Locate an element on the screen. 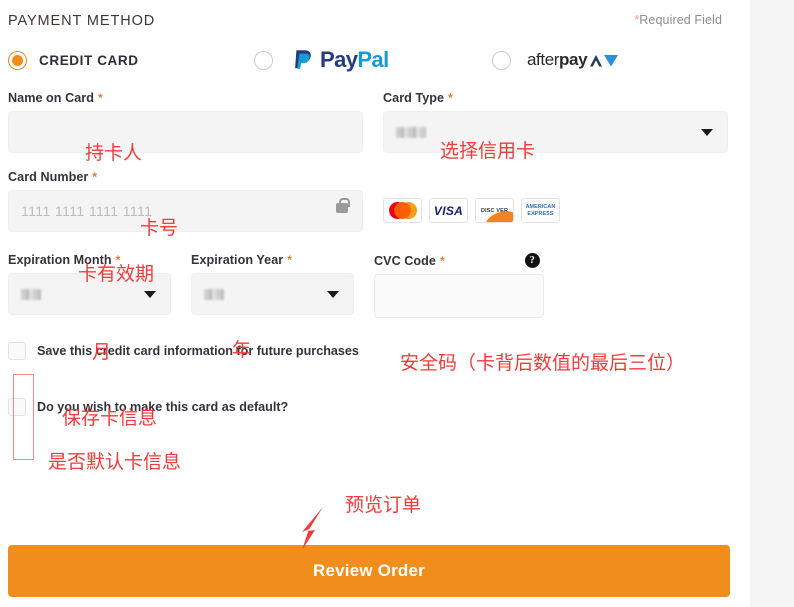 The width and height of the screenshot is (794, 607). right-gutter is located at coordinates (772, 303).